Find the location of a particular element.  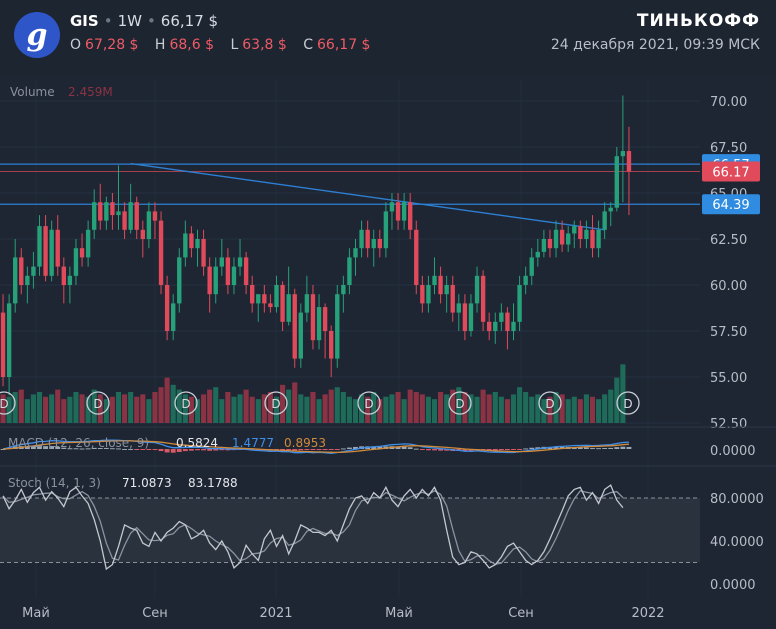

trendline is located at coordinates (367, 196).